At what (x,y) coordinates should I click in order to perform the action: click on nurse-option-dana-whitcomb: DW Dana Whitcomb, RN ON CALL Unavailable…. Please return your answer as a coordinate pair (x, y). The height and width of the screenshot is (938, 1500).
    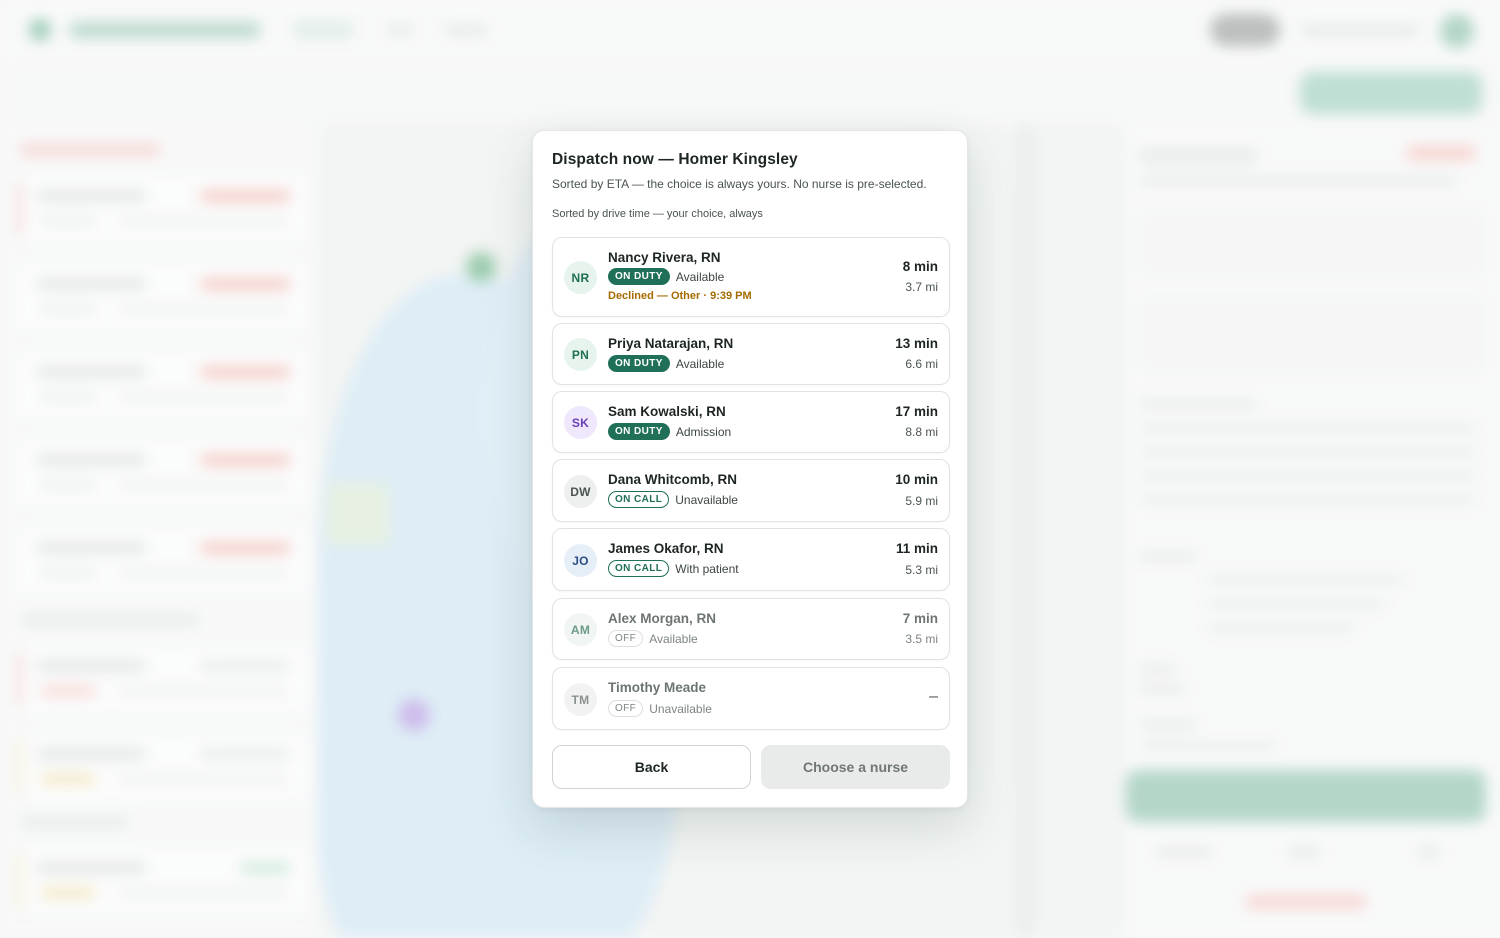
    Looking at the image, I should click on (751, 490).